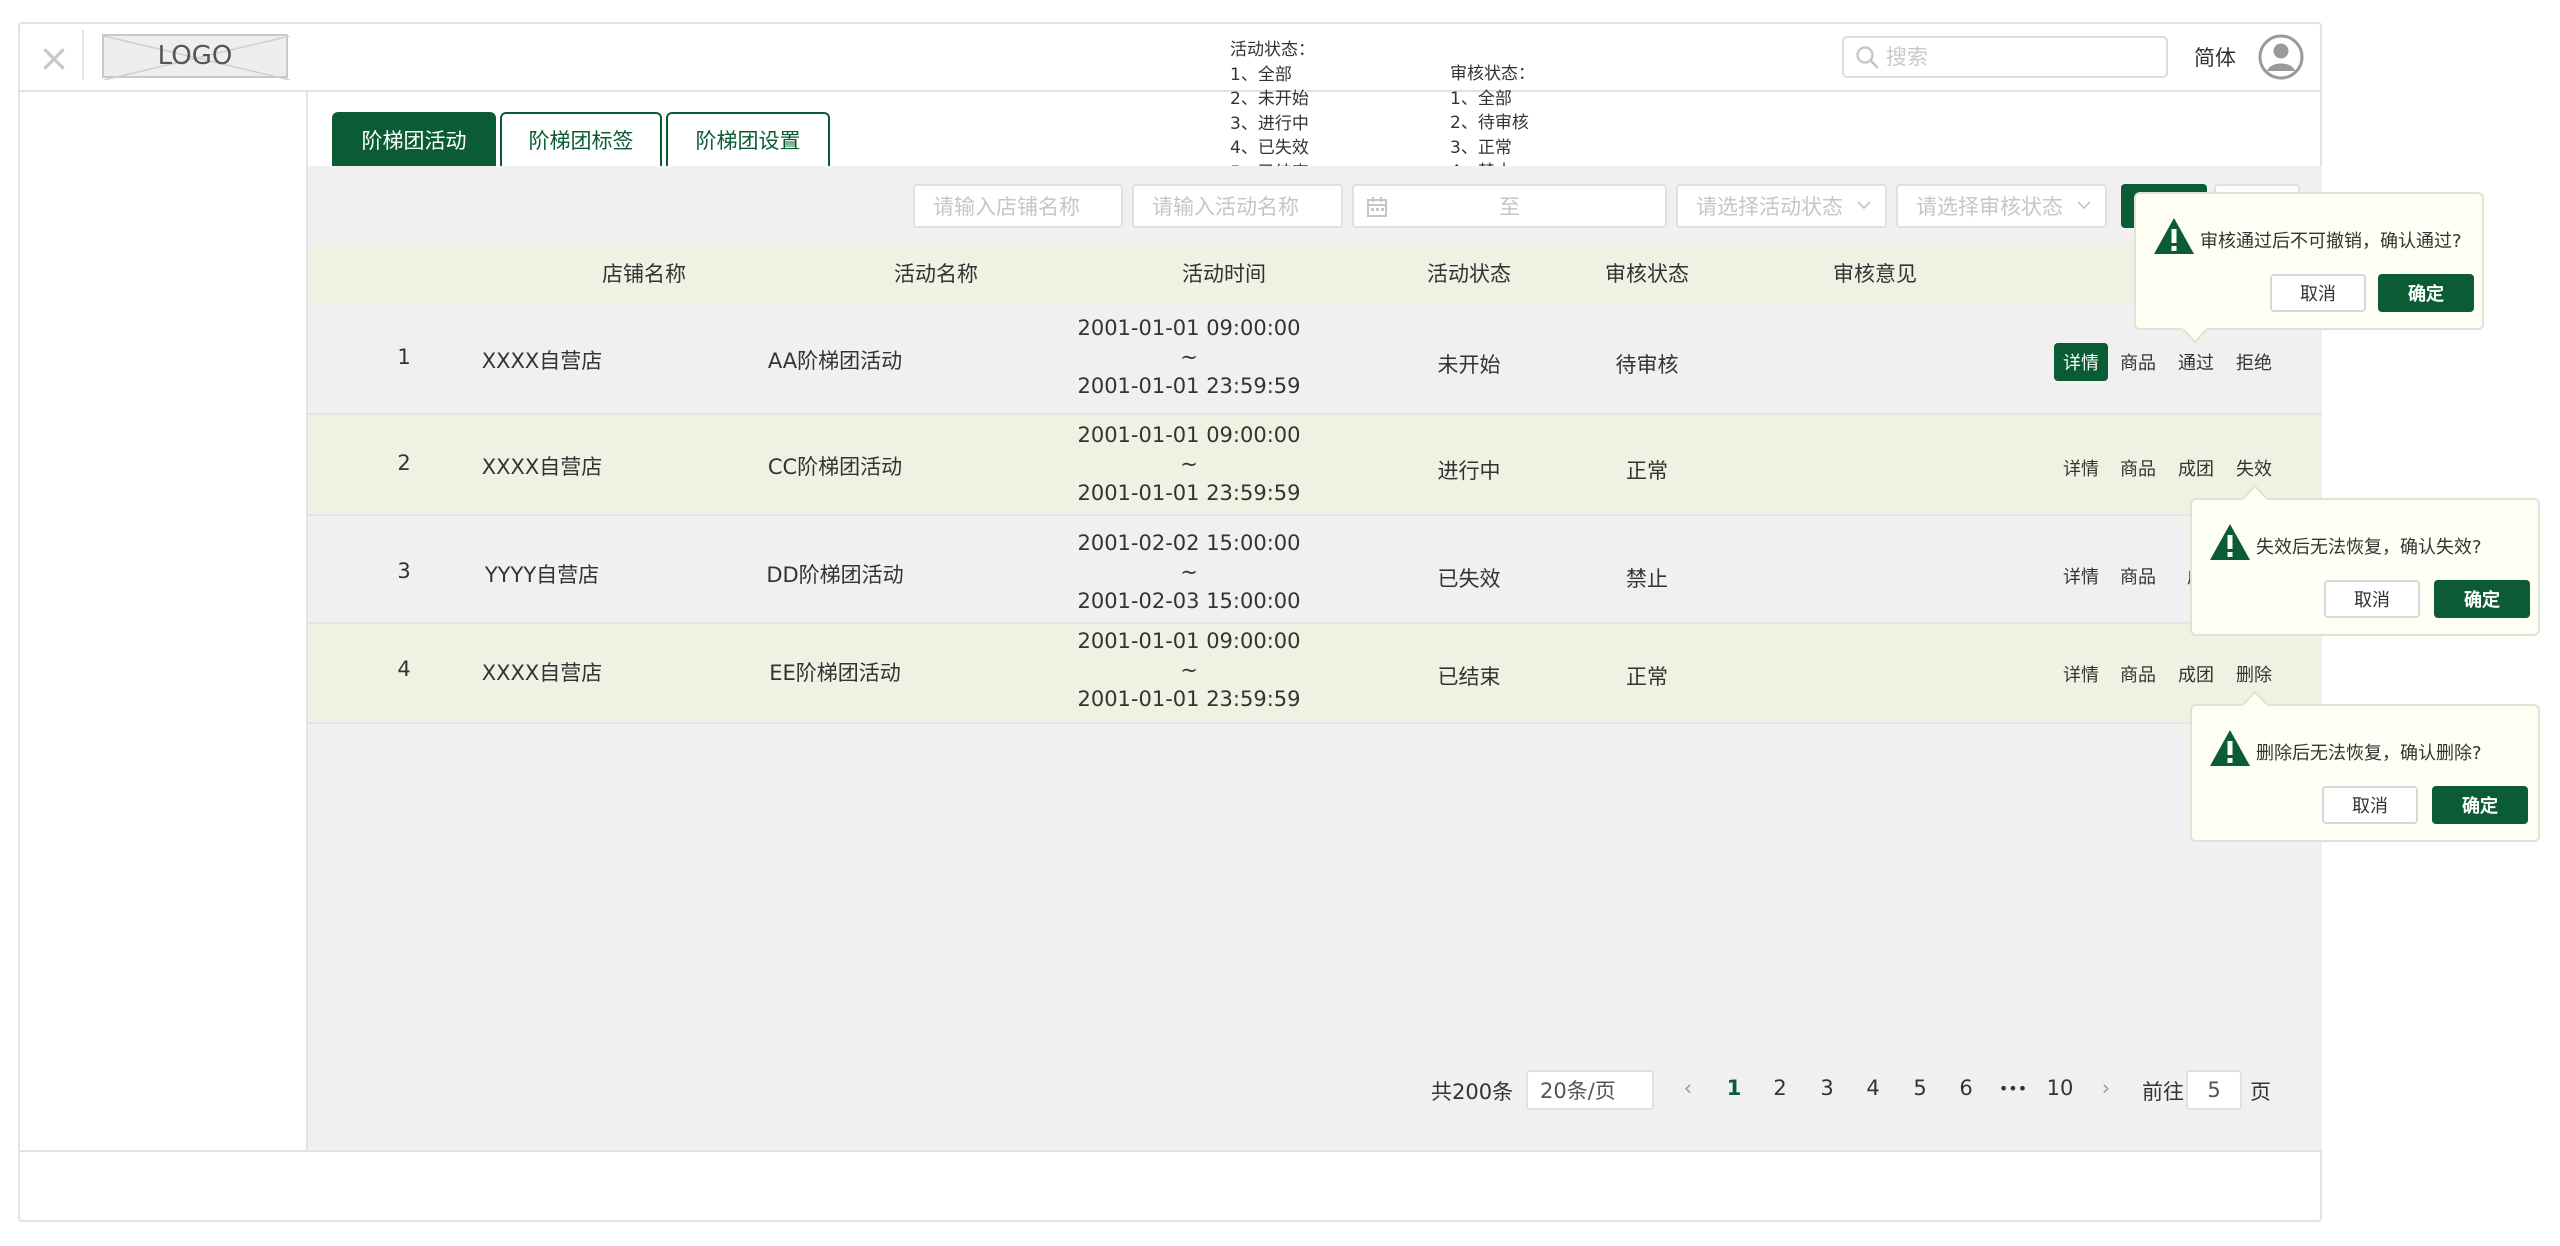  I want to click on shop-name: YYYY自营店, so click(542, 575).